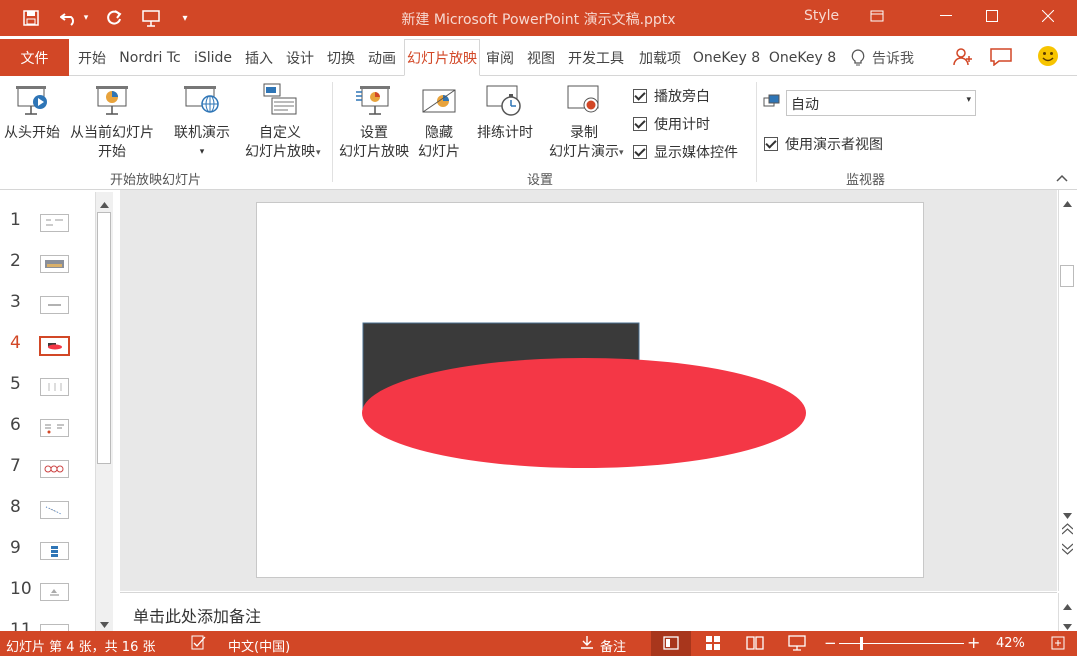 The width and height of the screenshot is (1077, 656). What do you see at coordinates (538, 20) in the screenshot?
I see `window-title: 新建 Microsoft PowerPoint 演示文稿.pptx` at bounding box center [538, 20].